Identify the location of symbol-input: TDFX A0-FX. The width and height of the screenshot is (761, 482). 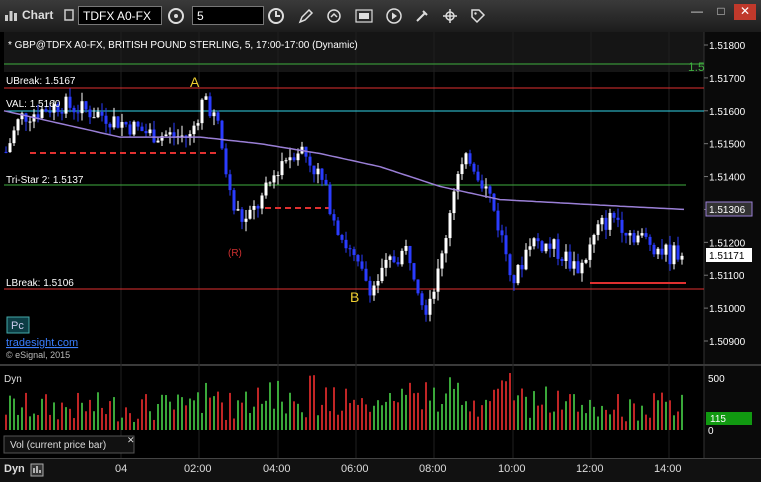
(120, 15).